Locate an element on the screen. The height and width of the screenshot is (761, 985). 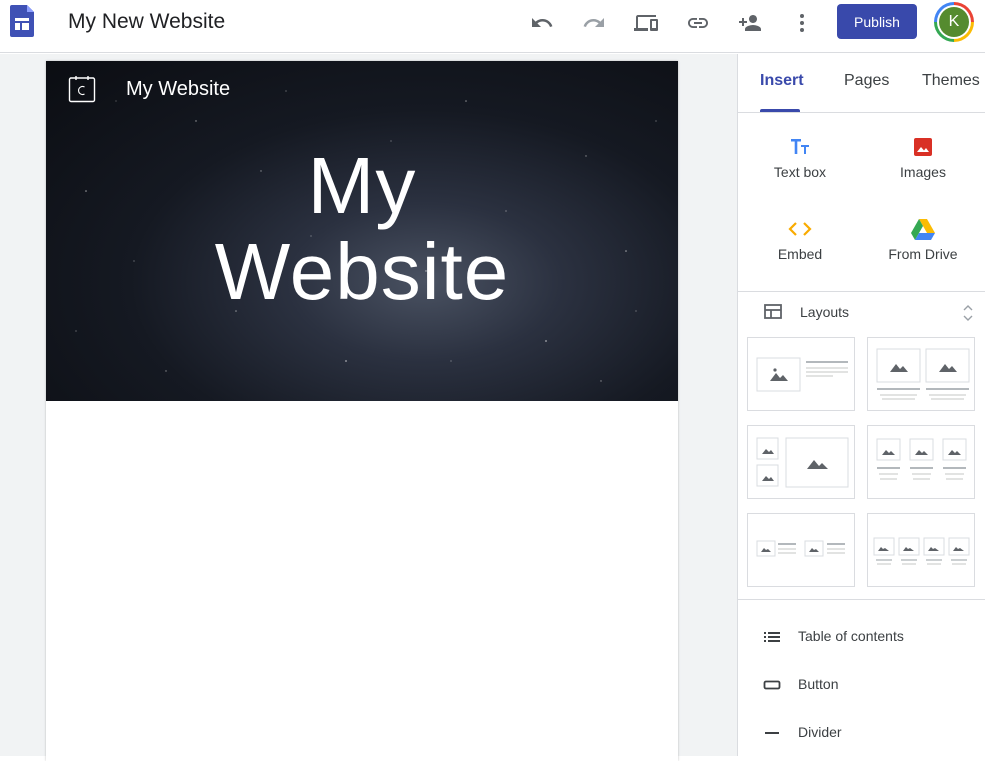
insert-item-label: From Drive is located at coordinates (923, 254).